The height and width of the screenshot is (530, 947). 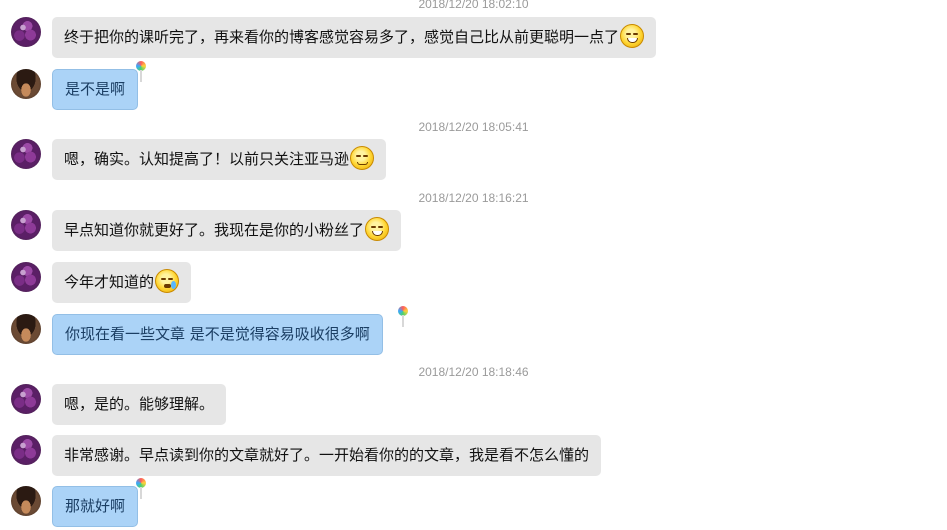 I want to click on message-bubble: 是不是啊, so click(x=95, y=89).